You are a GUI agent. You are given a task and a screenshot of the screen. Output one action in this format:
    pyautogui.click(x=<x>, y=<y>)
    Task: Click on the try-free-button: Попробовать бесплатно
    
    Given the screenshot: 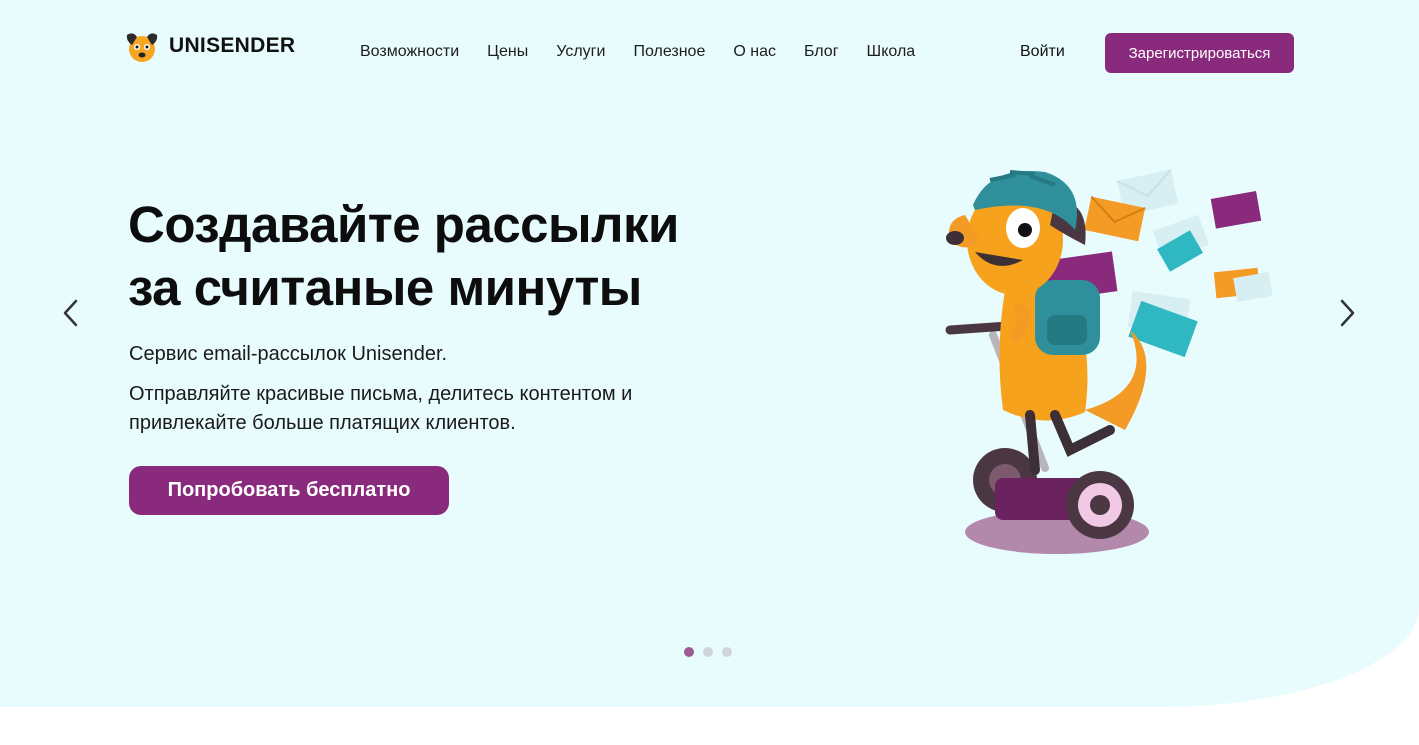 What is the action you would take?
    pyautogui.click(x=289, y=490)
    